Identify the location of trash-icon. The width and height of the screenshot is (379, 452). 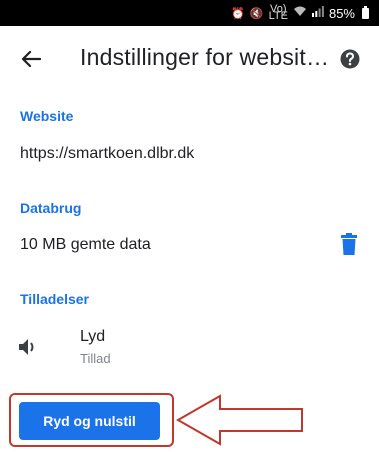
(349, 244).